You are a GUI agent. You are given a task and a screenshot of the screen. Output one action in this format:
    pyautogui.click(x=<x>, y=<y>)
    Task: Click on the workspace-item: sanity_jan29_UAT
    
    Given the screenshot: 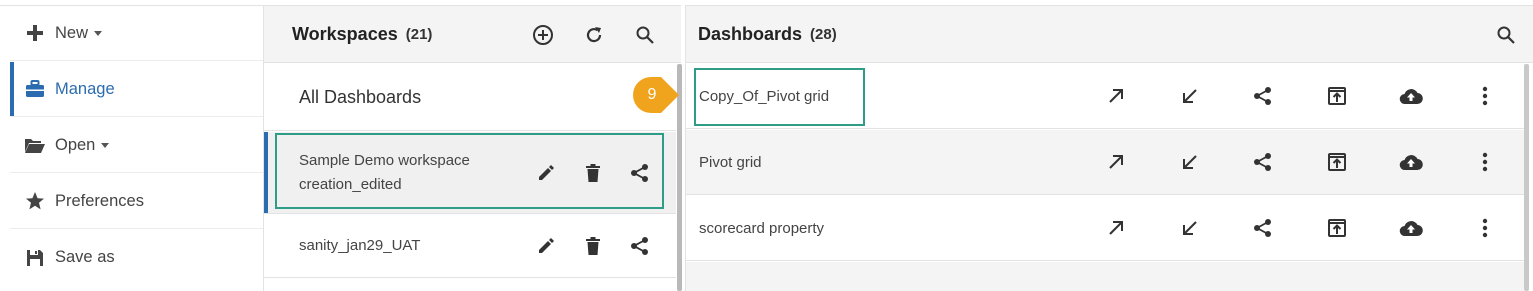 What is the action you would take?
    pyautogui.click(x=470, y=246)
    